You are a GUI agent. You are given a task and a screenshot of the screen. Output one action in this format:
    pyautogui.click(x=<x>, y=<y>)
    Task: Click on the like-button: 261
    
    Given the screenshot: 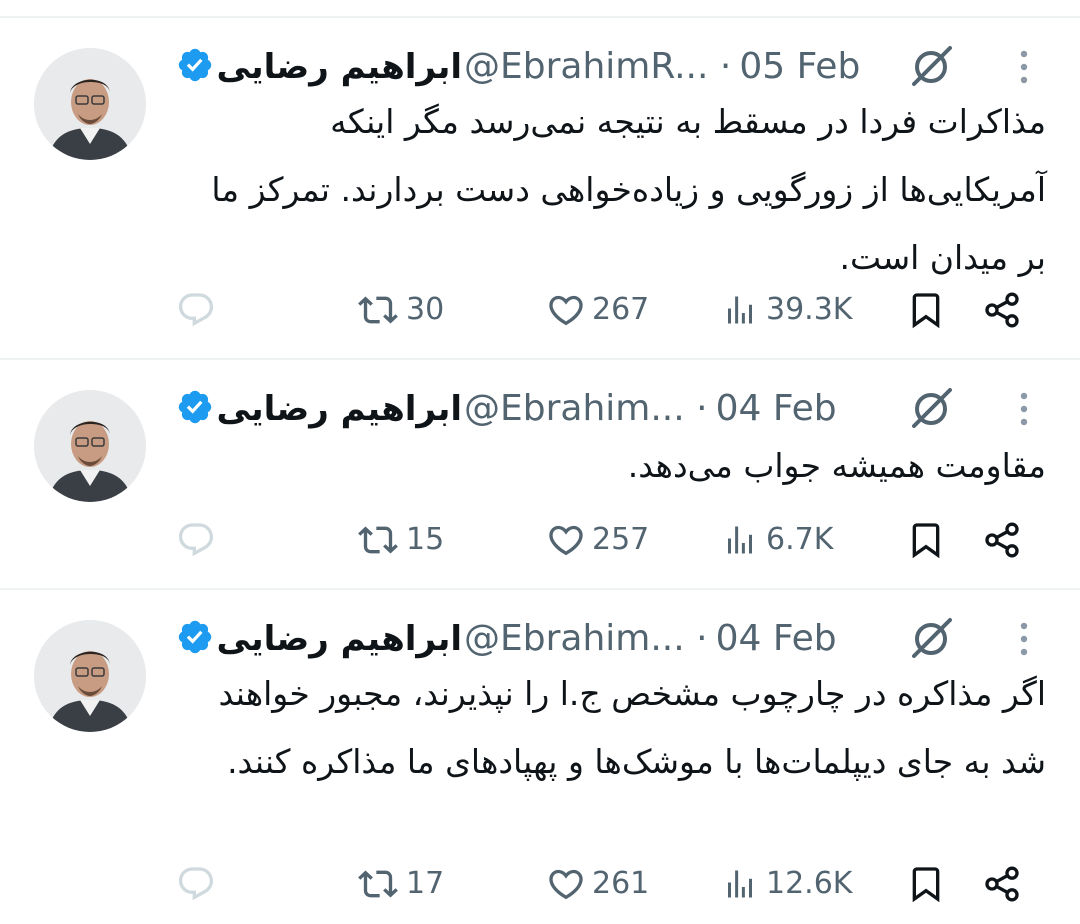 What is the action you would take?
    pyautogui.click(x=606, y=884)
    